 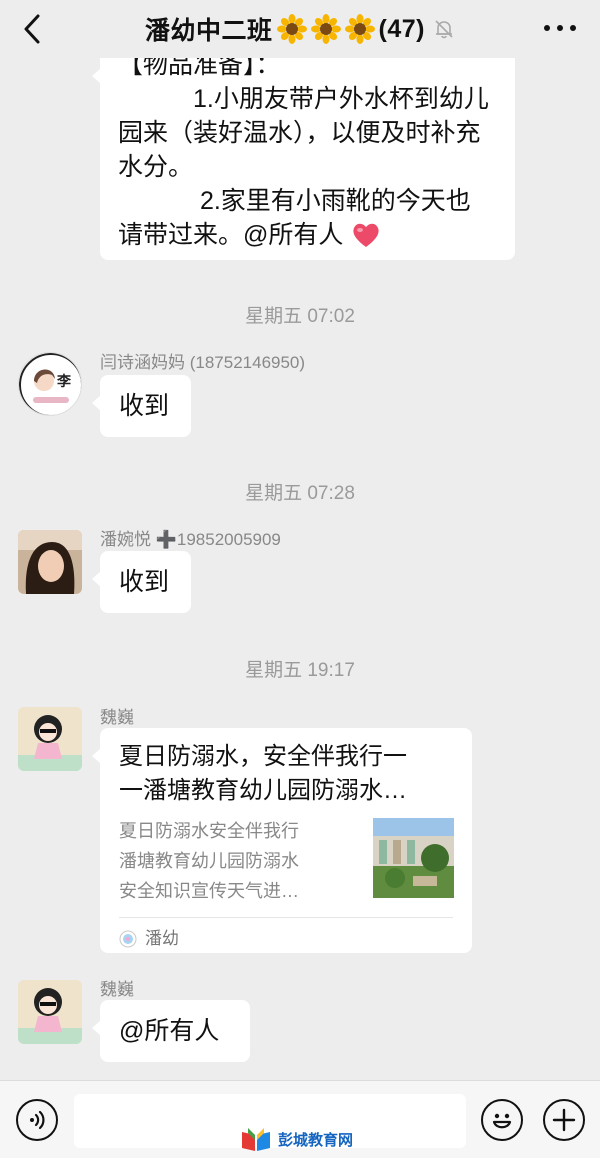 I want to click on timestamp: 星期五 19:17, so click(x=300, y=670).